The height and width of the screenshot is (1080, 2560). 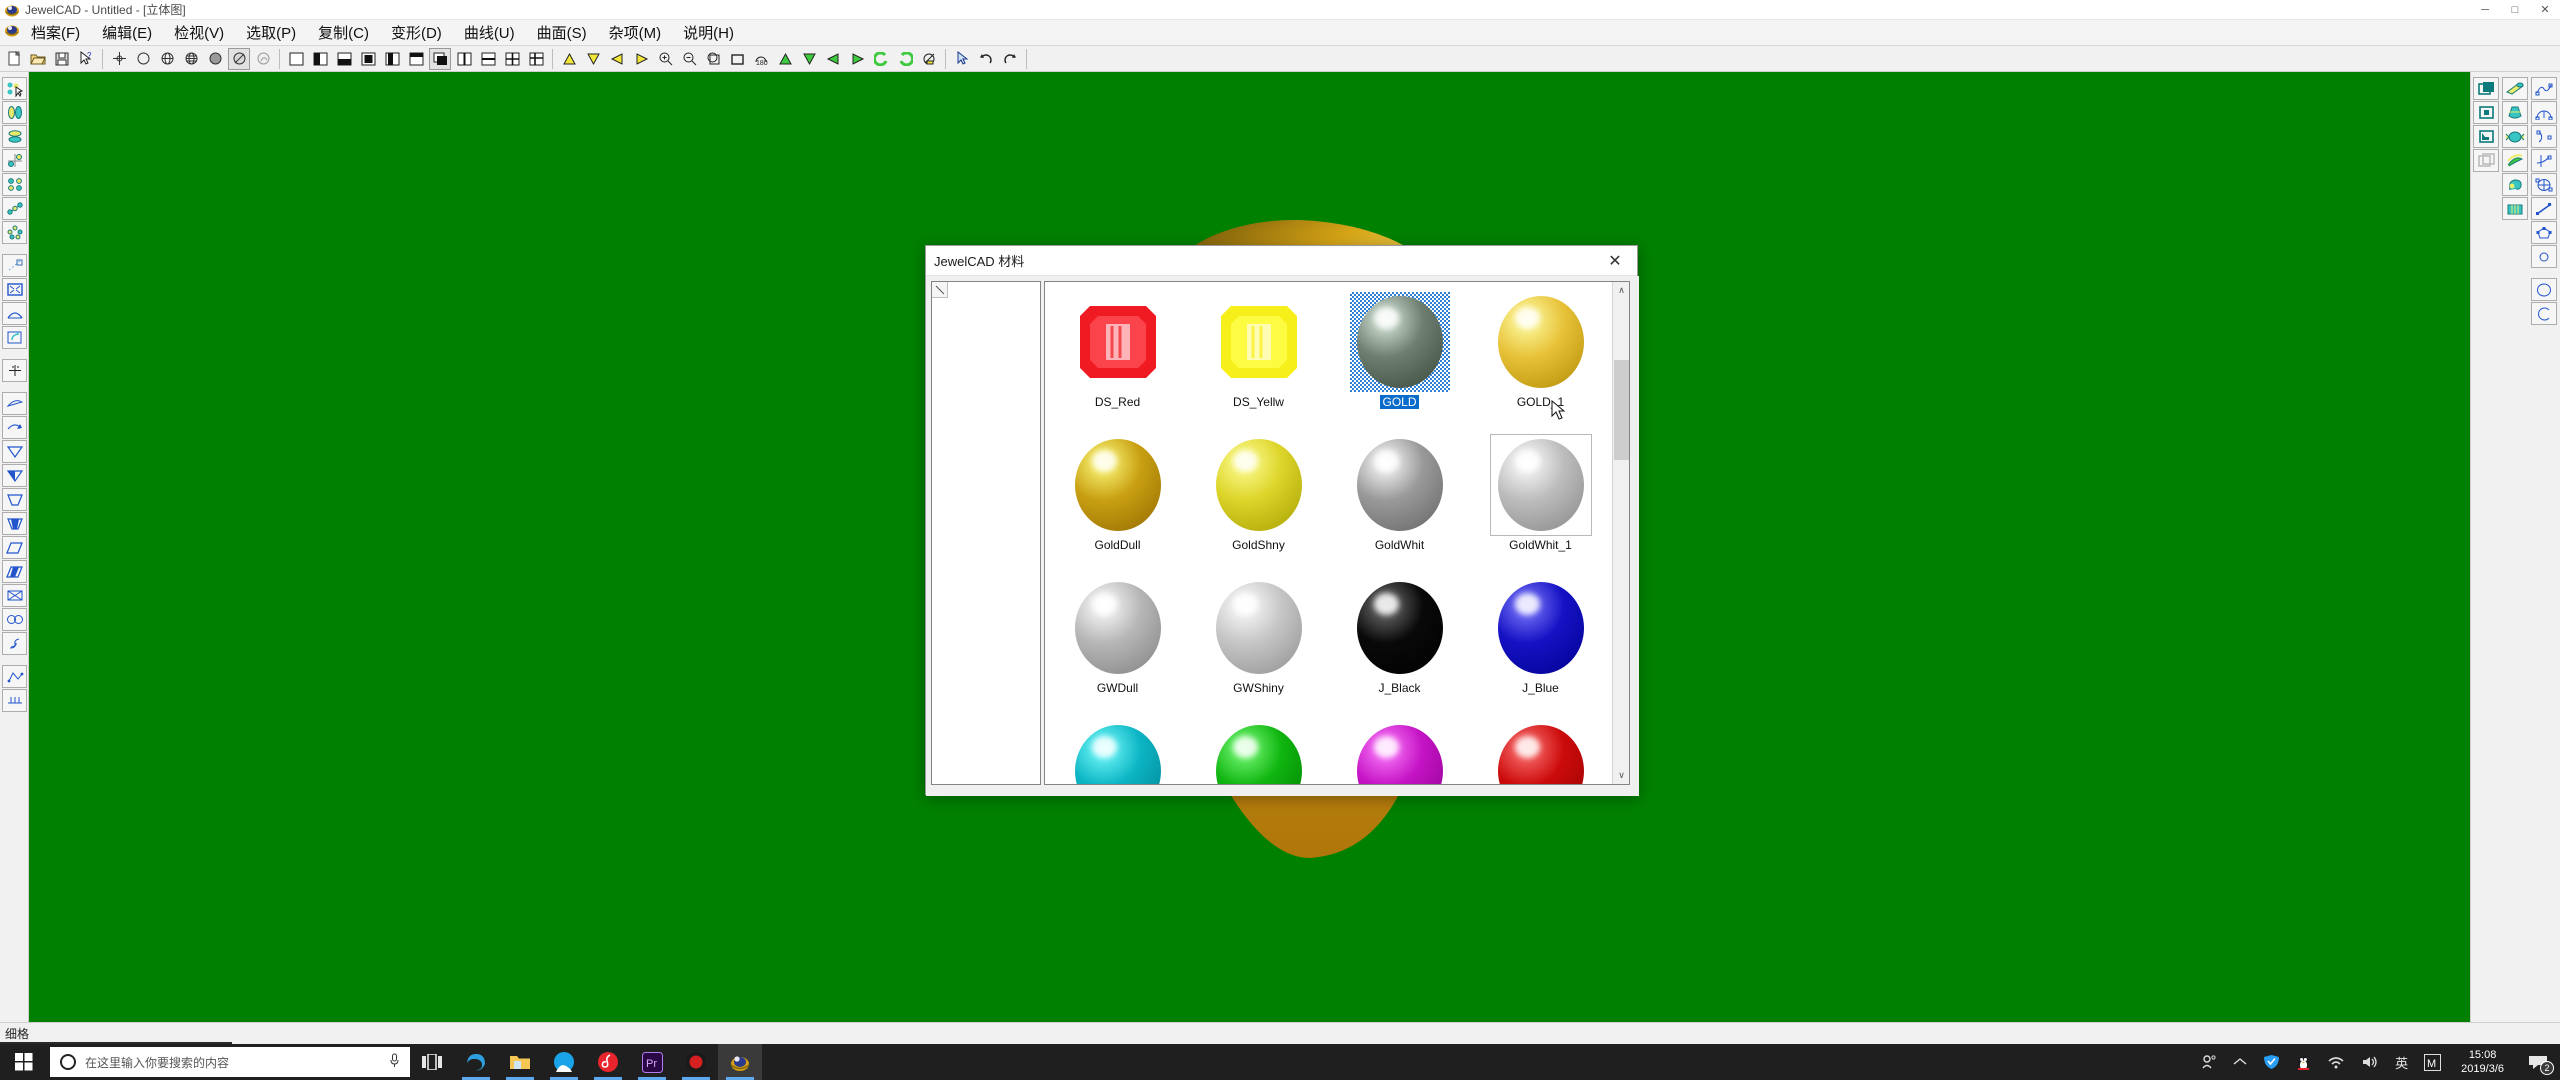 What do you see at coordinates (14, 160) in the screenshot?
I see `array-quadrant-icon` at bounding box center [14, 160].